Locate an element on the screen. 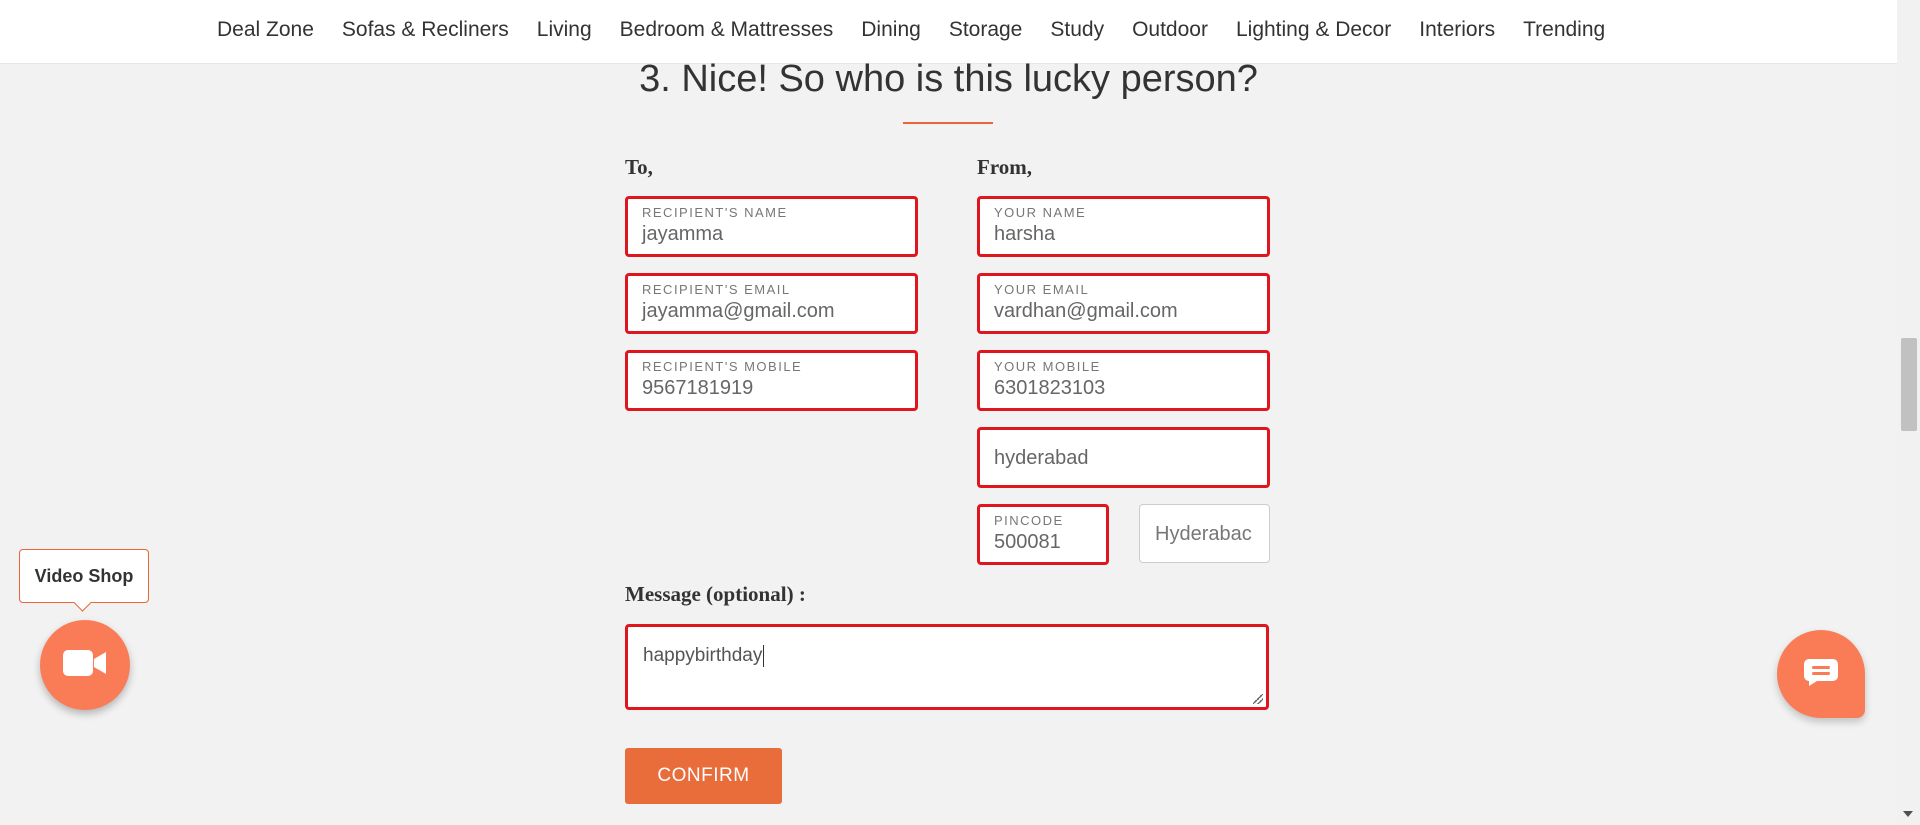 The image size is (1920, 825). nav-item-outdoor: Outdoor is located at coordinates (1170, 30).